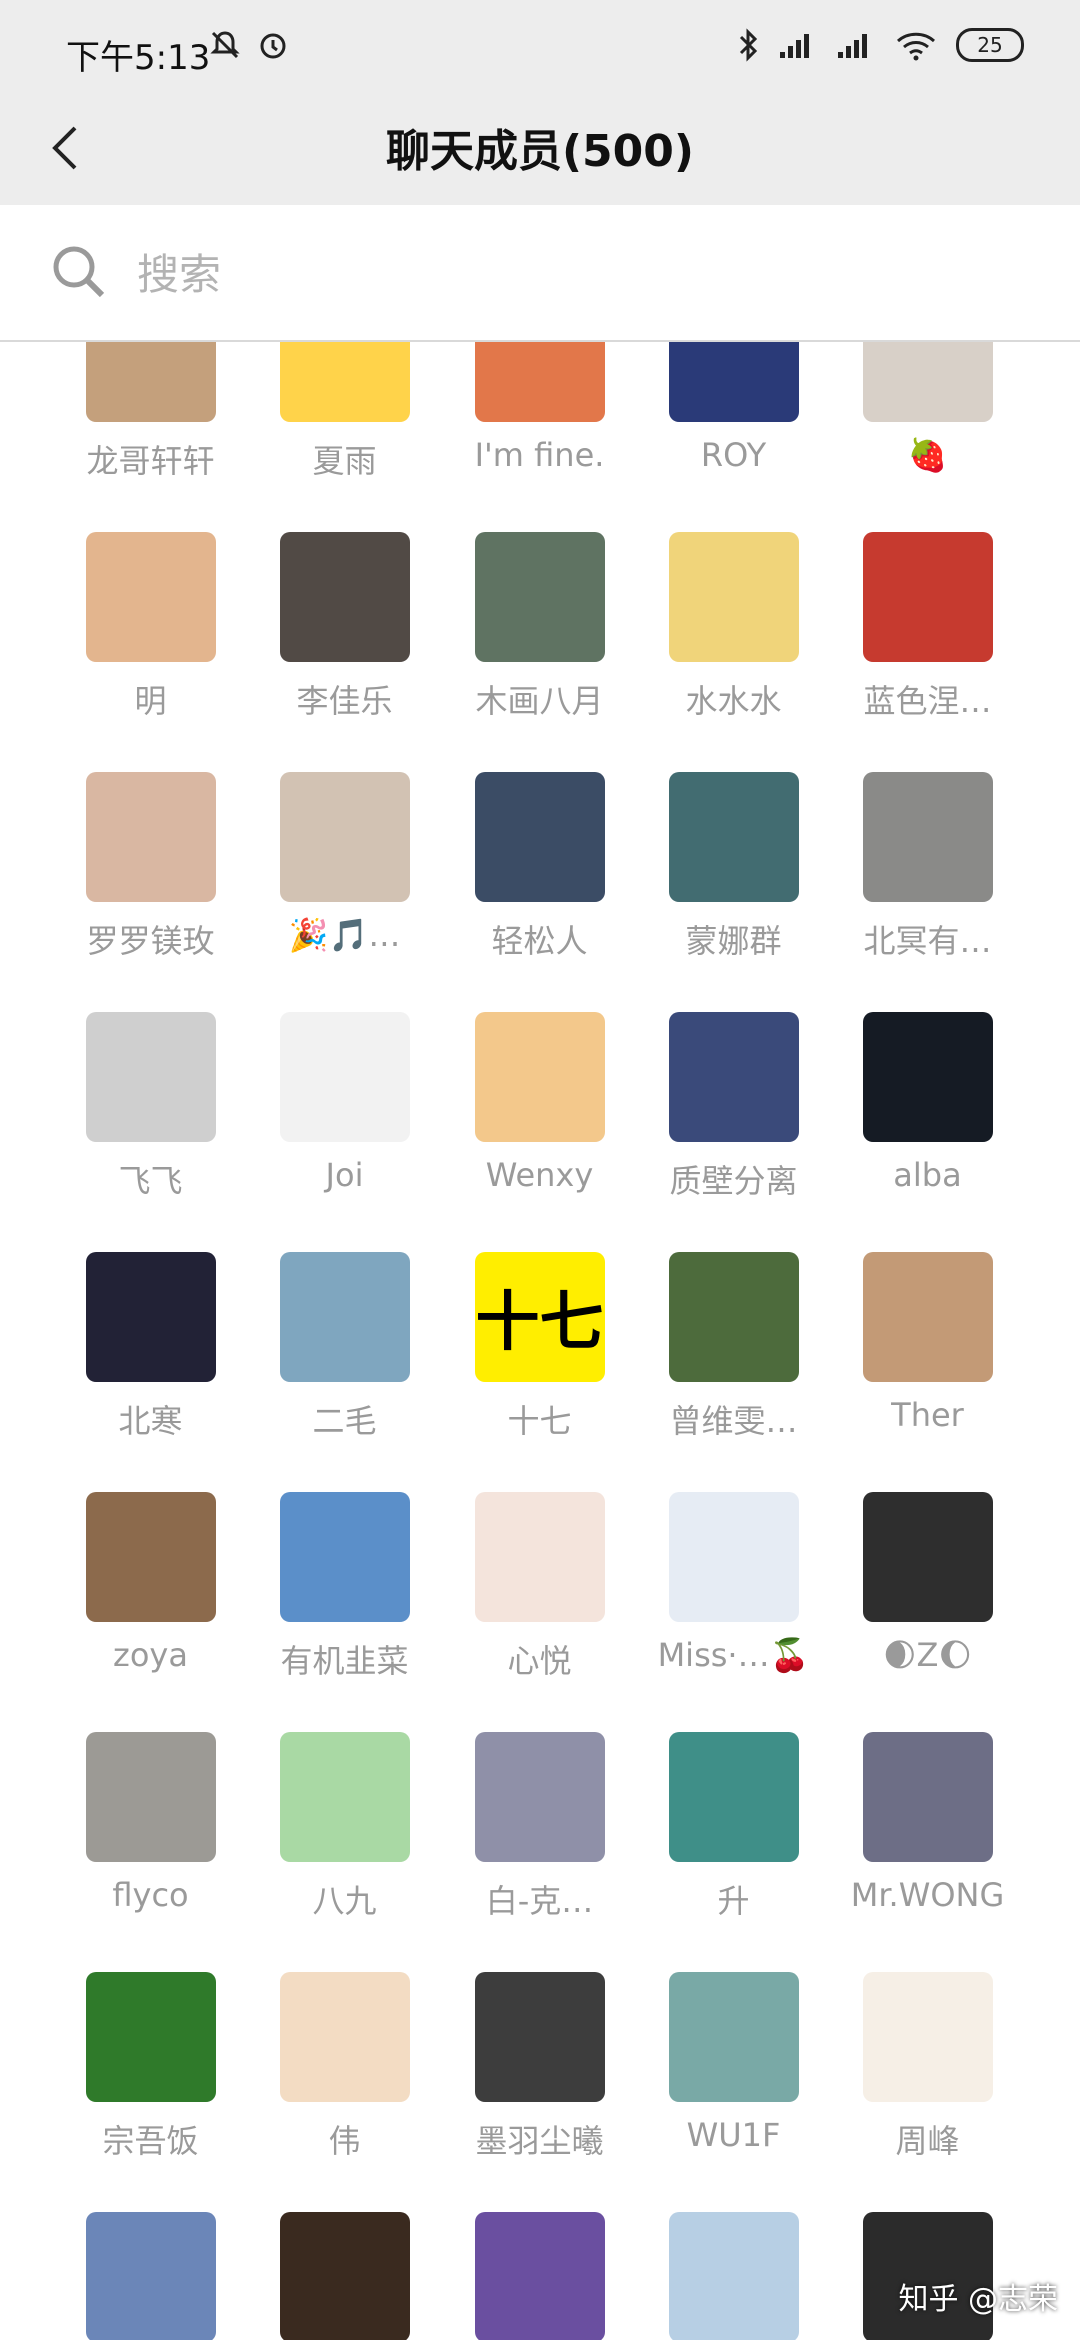 This screenshot has width=1080, height=2340. What do you see at coordinates (539, 701) in the screenshot?
I see `member-name: 木画八月` at bounding box center [539, 701].